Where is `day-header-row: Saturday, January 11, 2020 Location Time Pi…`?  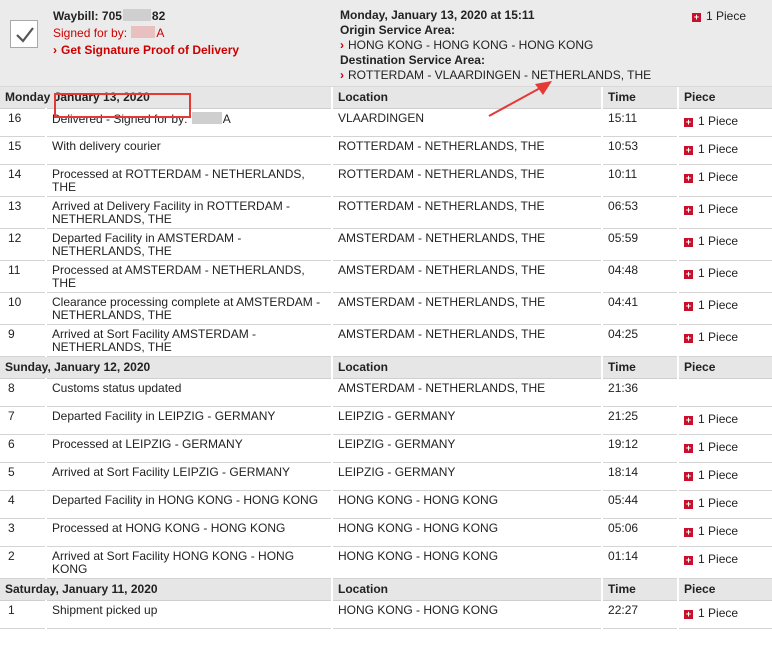
day-header-row: Saturday, January 11, 2020 Location Time Pi… is located at coordinates (386, 589).